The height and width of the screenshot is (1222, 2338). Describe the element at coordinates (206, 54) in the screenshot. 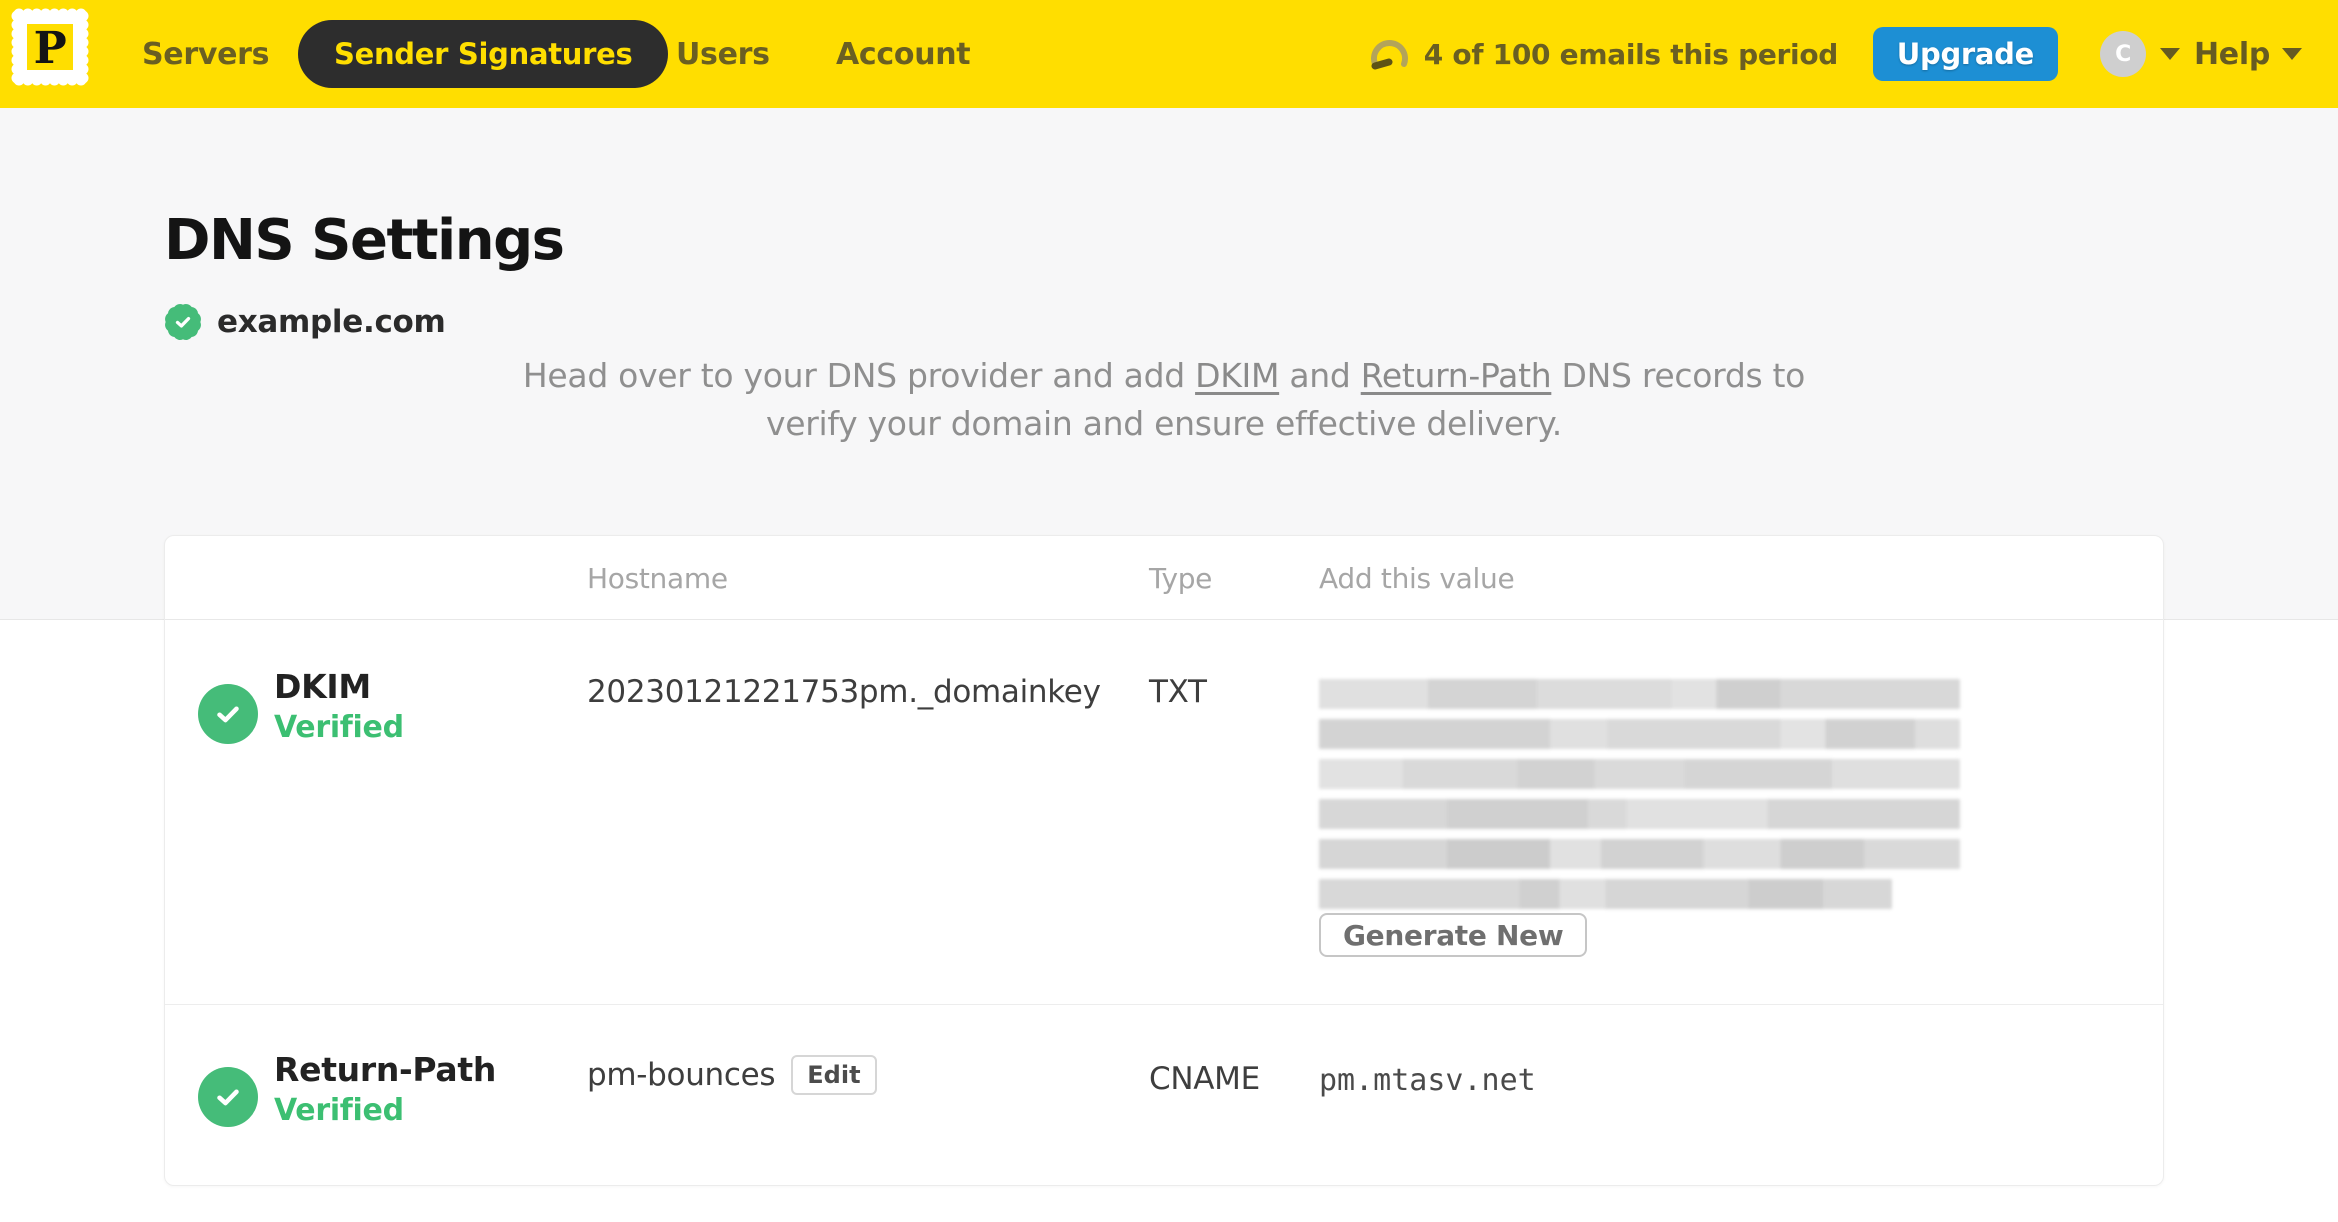

I see `nav-item-servers: Servers` at that location.